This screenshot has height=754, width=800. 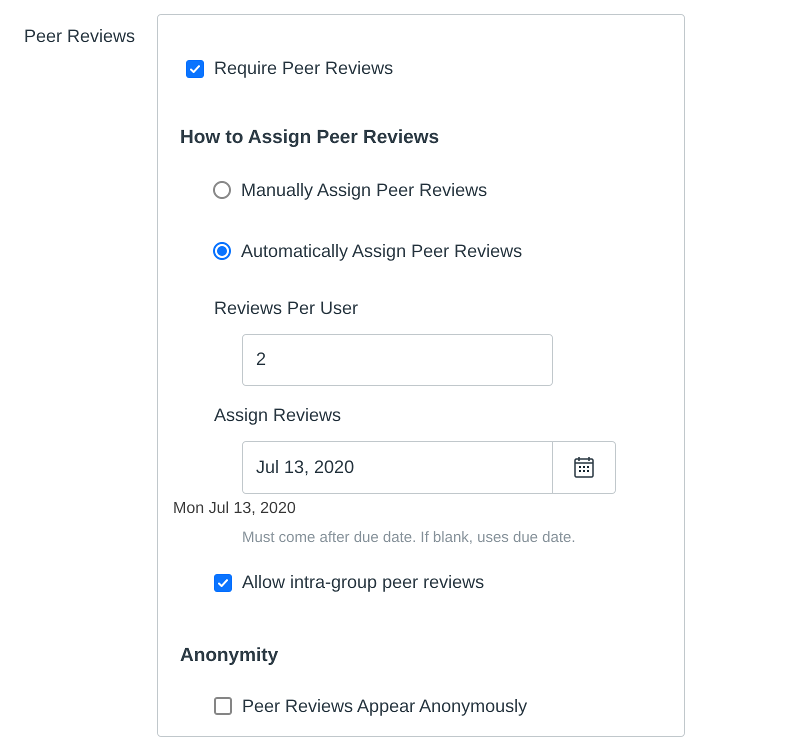 I want to click on calendar-icon, so click(x=584, y=467).